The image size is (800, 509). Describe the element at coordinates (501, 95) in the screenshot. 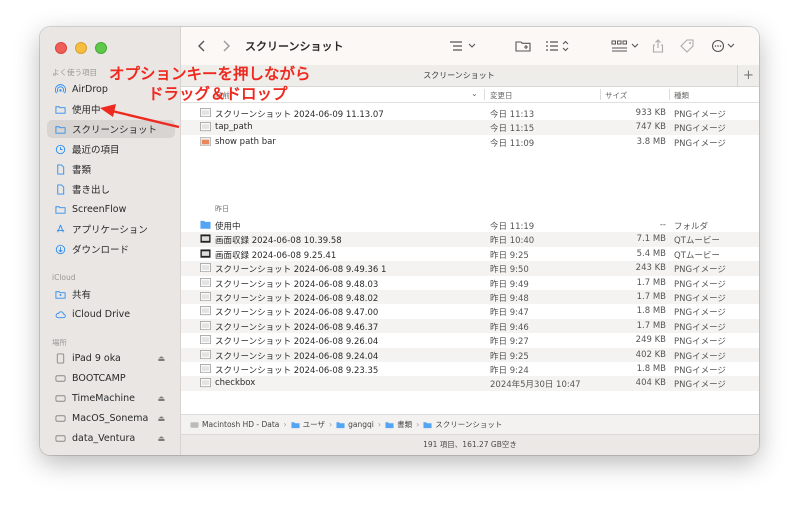

I see `column-header-date: 変更日` at that location.